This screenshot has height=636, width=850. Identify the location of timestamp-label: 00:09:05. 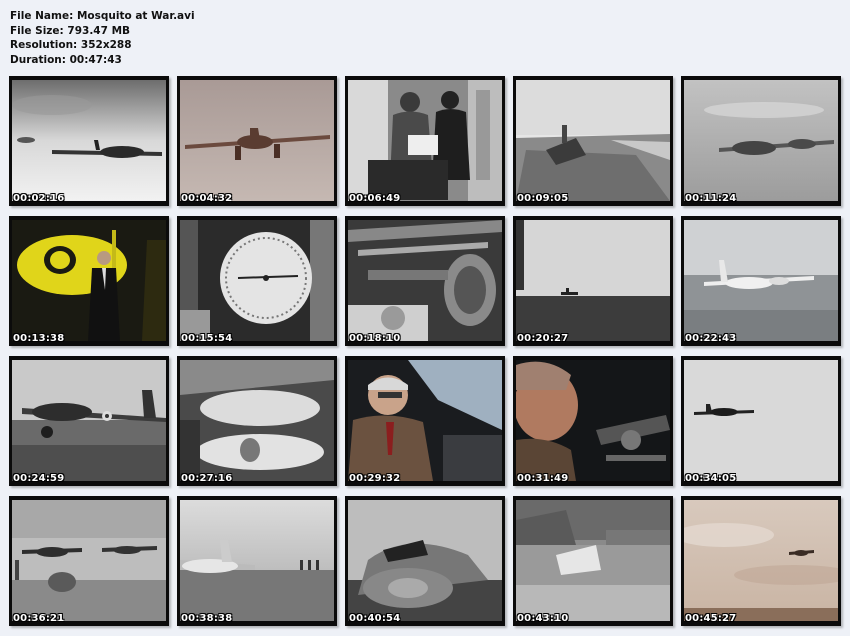
(543, 198).